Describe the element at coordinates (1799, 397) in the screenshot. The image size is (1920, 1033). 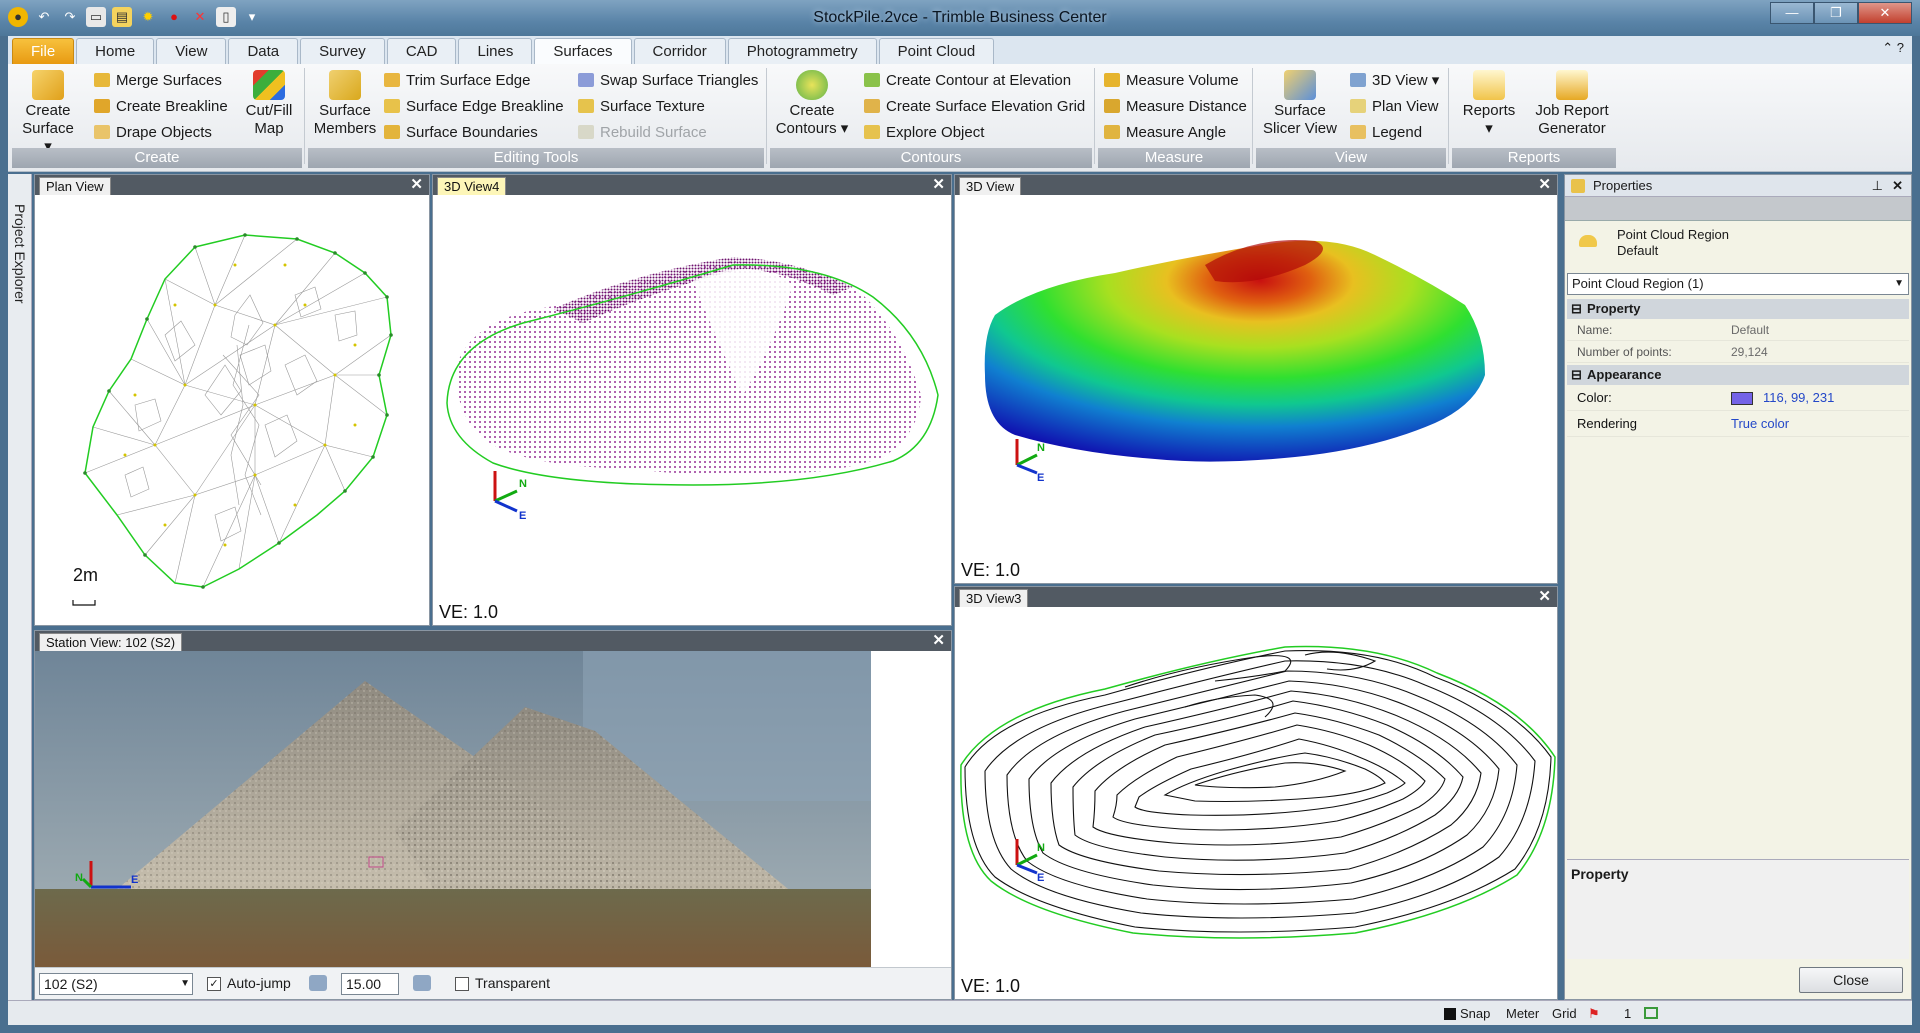
I see `color-value: 116, 99, 231` at that location.